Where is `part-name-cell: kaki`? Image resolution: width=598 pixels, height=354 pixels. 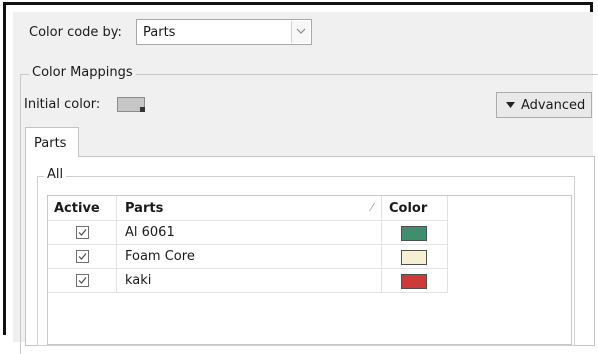
part-name-cell: kaki is located at coordinates (249, 281).